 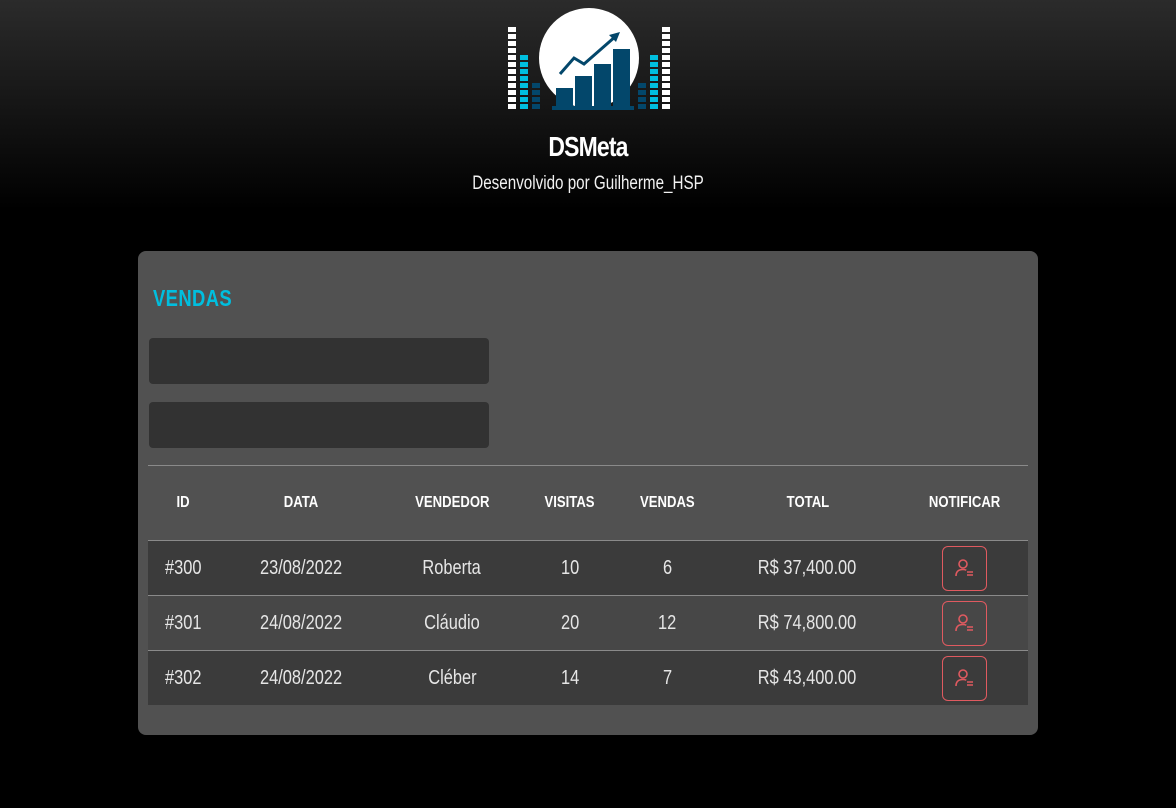 What do you see at coordinates (807, 568) in the screenshot?
I see `cell-total: R$ 37,400.00` at bounding box center [807, 568].